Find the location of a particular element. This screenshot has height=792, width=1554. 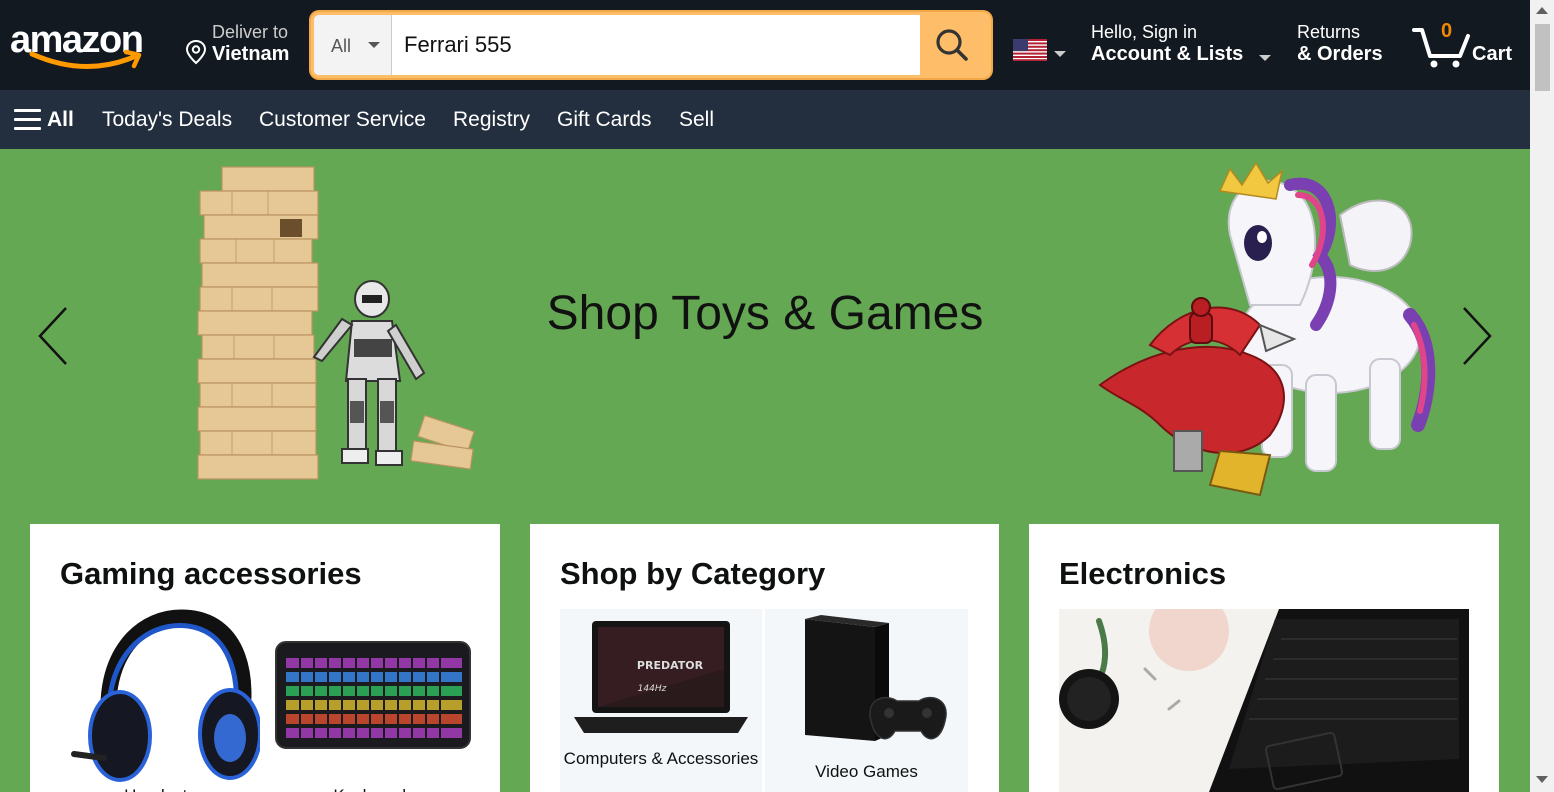

account-lists: Hello, Sign in Account & Lists is located at coordinates (1183, 45).